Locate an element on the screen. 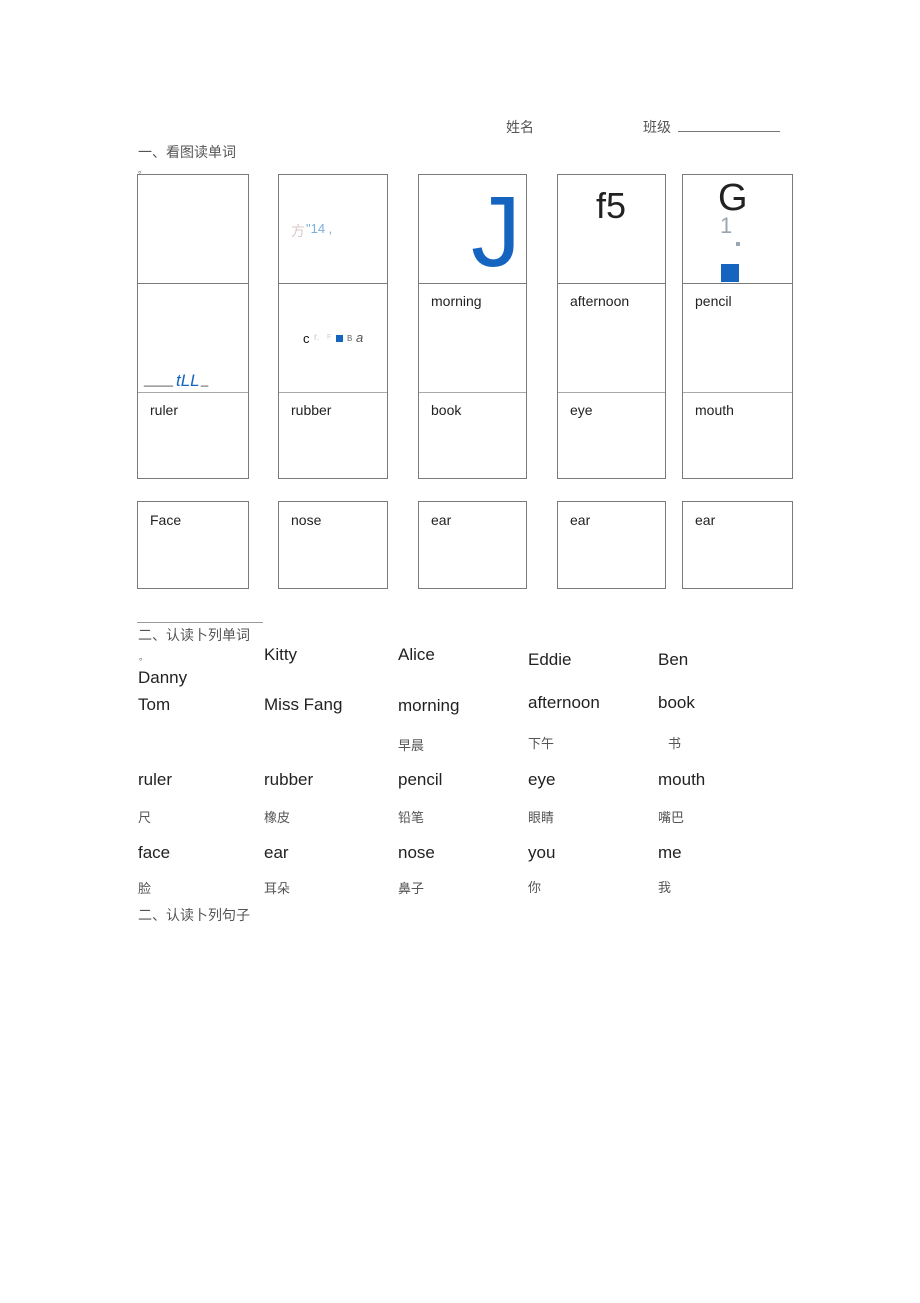 The width and height of the screenshot is (920, 1303). word-en: Tom is located at coordinates (154, 704).